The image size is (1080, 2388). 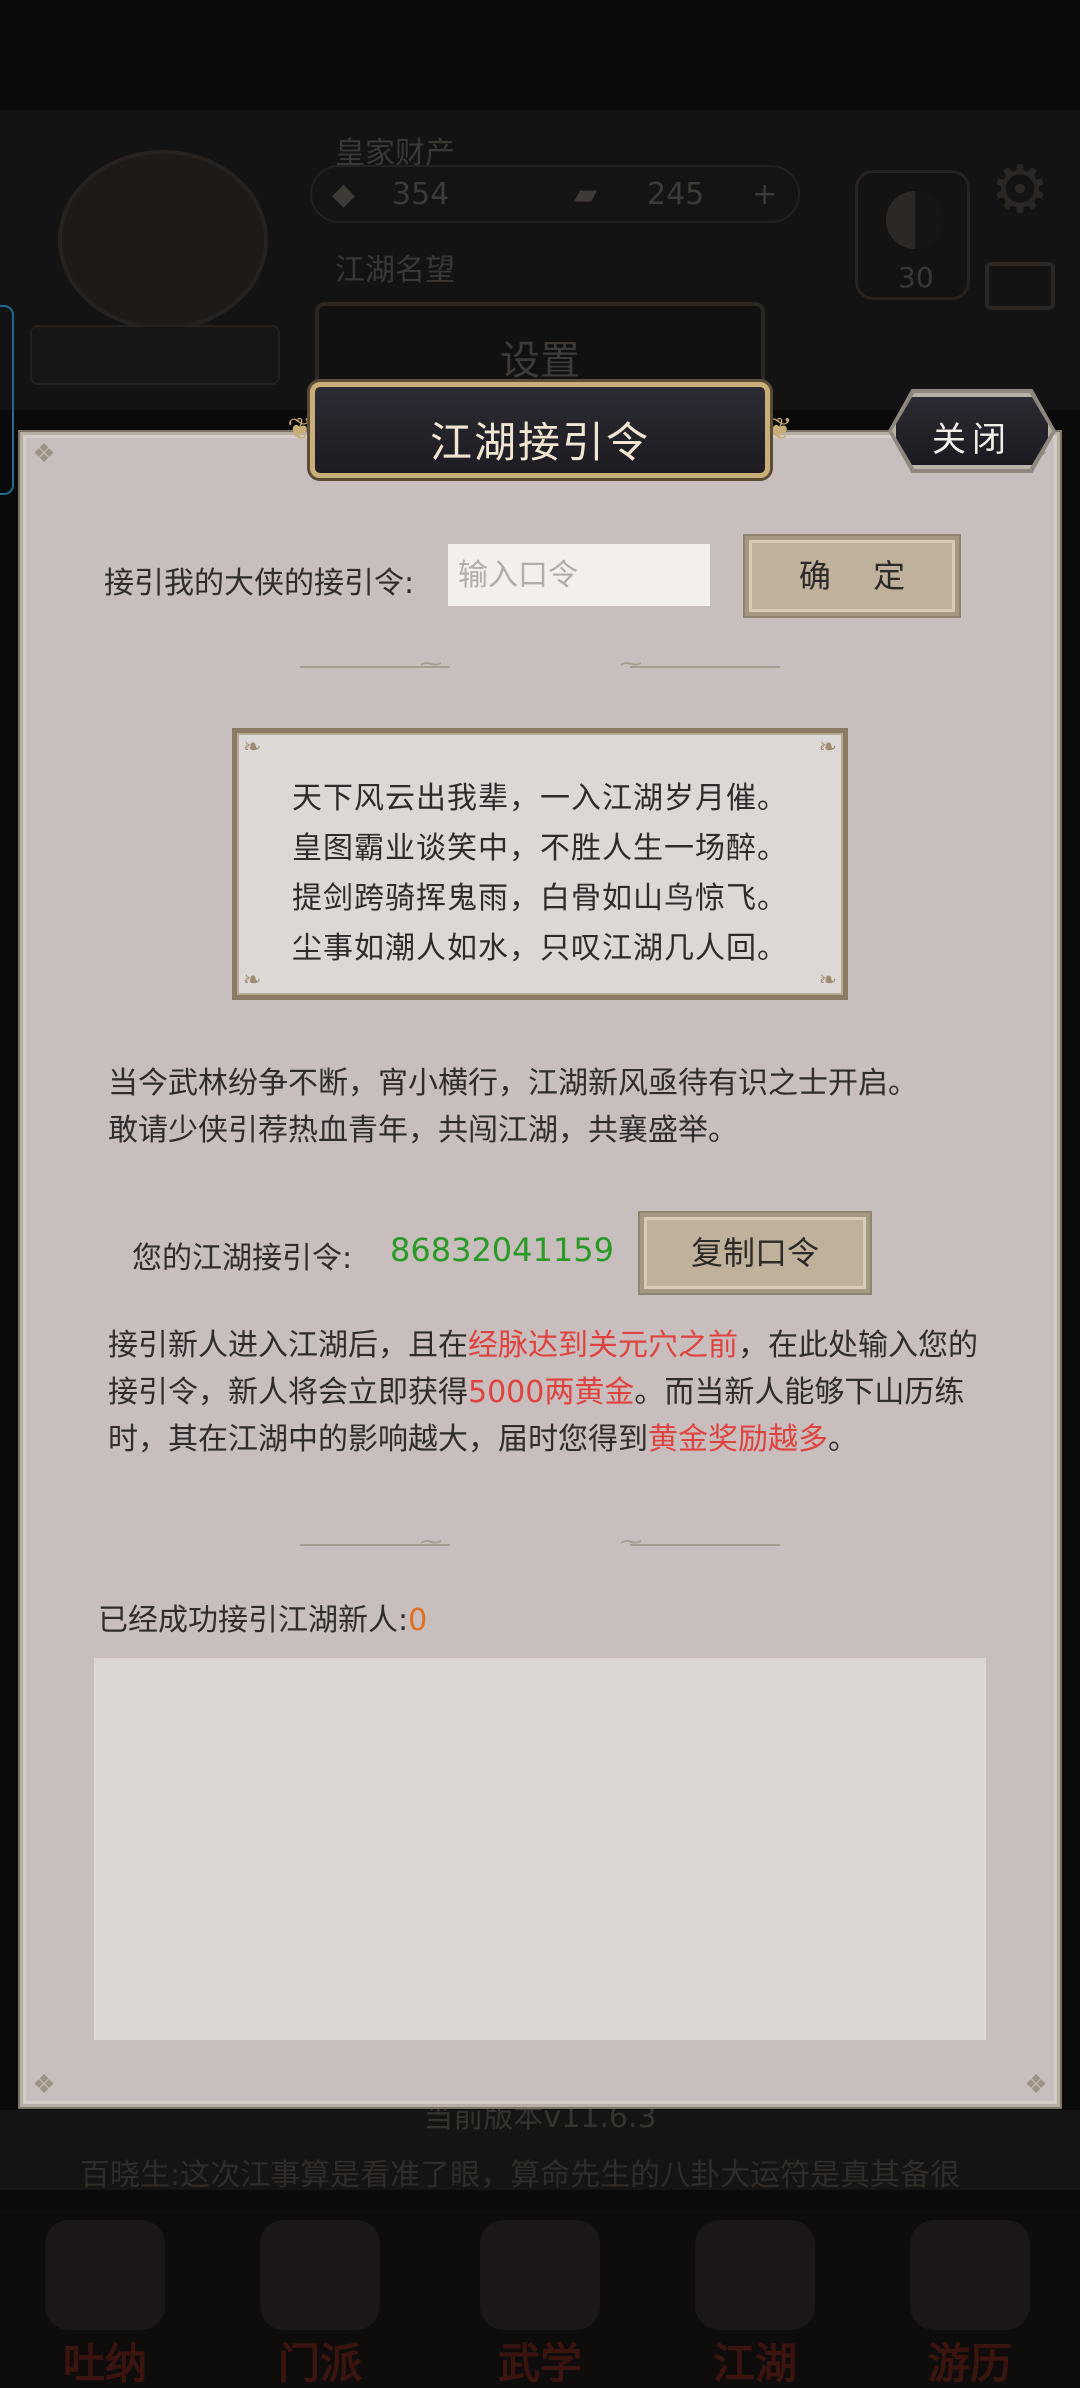 I want to click on dialog-title-plate: 江湖接引令, so click(x=540, y=430).